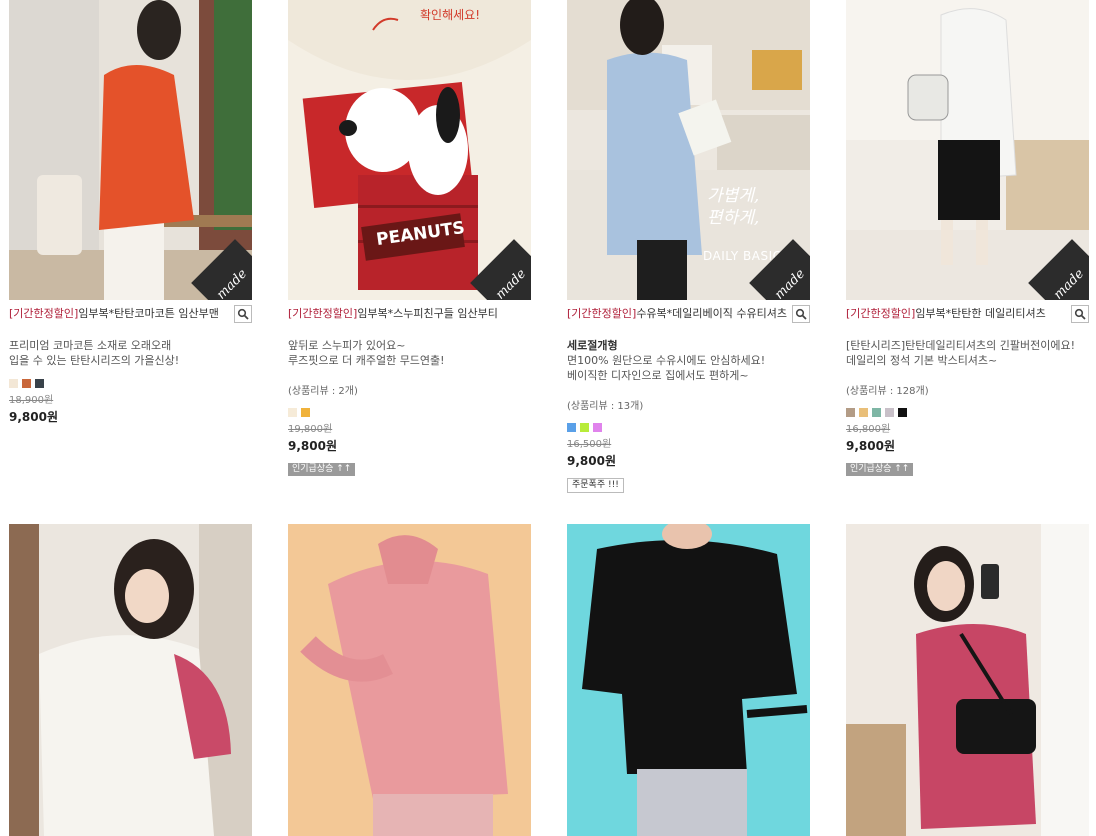 The image size is (1096, 836). What do you see at coordinates (94, 360) in the screenshot?
I see `desc-line: 입을 수 있는 탄탄시리즈의 가을신상!` at bounding box center [94, 360].